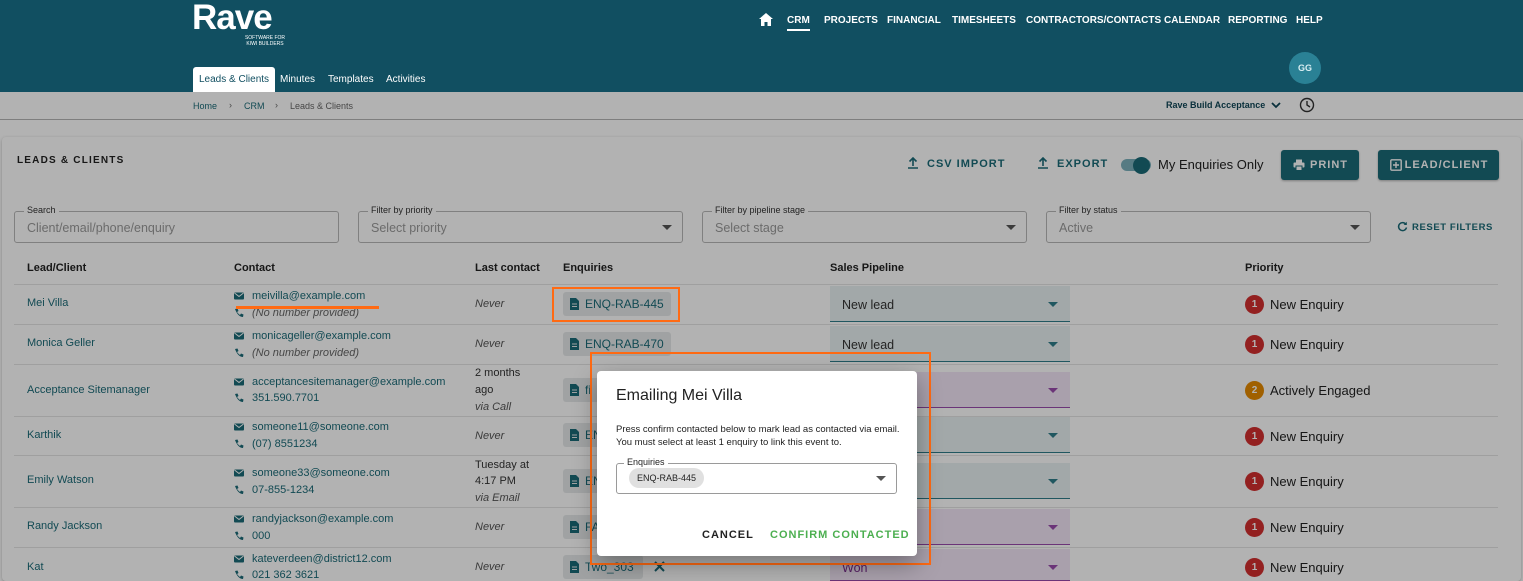  I want to click on nav-calendar: CALENDAR, so click(1192, 20).